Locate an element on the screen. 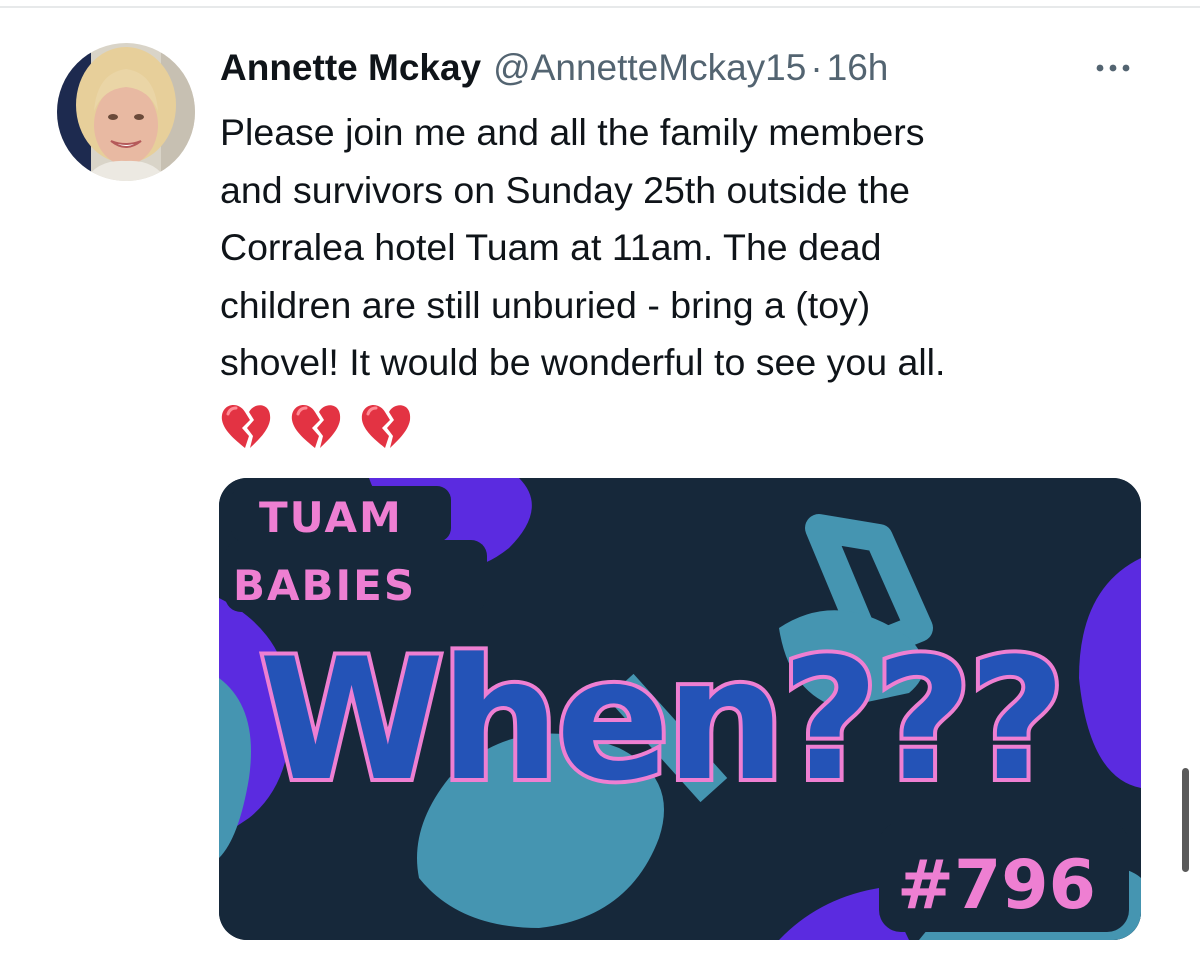 This screenshot has width=1200, height=956. scrollbar-thumb is located at coordinates (1185, 820).